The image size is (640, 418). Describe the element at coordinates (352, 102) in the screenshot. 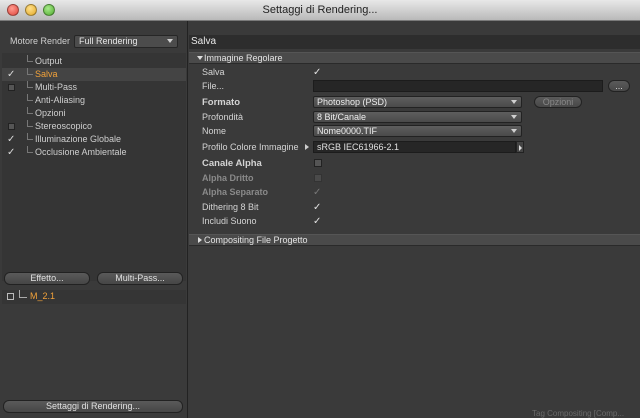

I see `formato-value: Photoshop (PSD)` at that location.